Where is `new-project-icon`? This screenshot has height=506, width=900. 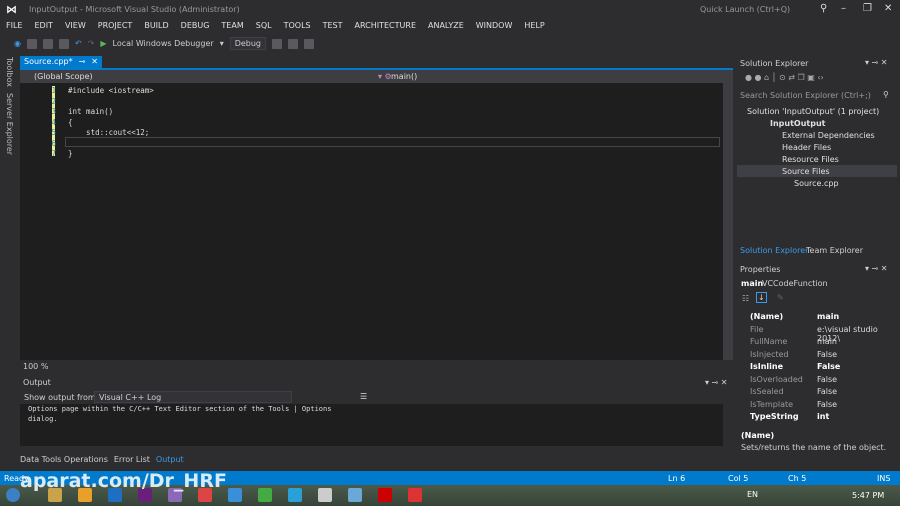 new-project-icon is located at coordinates (31, 43).